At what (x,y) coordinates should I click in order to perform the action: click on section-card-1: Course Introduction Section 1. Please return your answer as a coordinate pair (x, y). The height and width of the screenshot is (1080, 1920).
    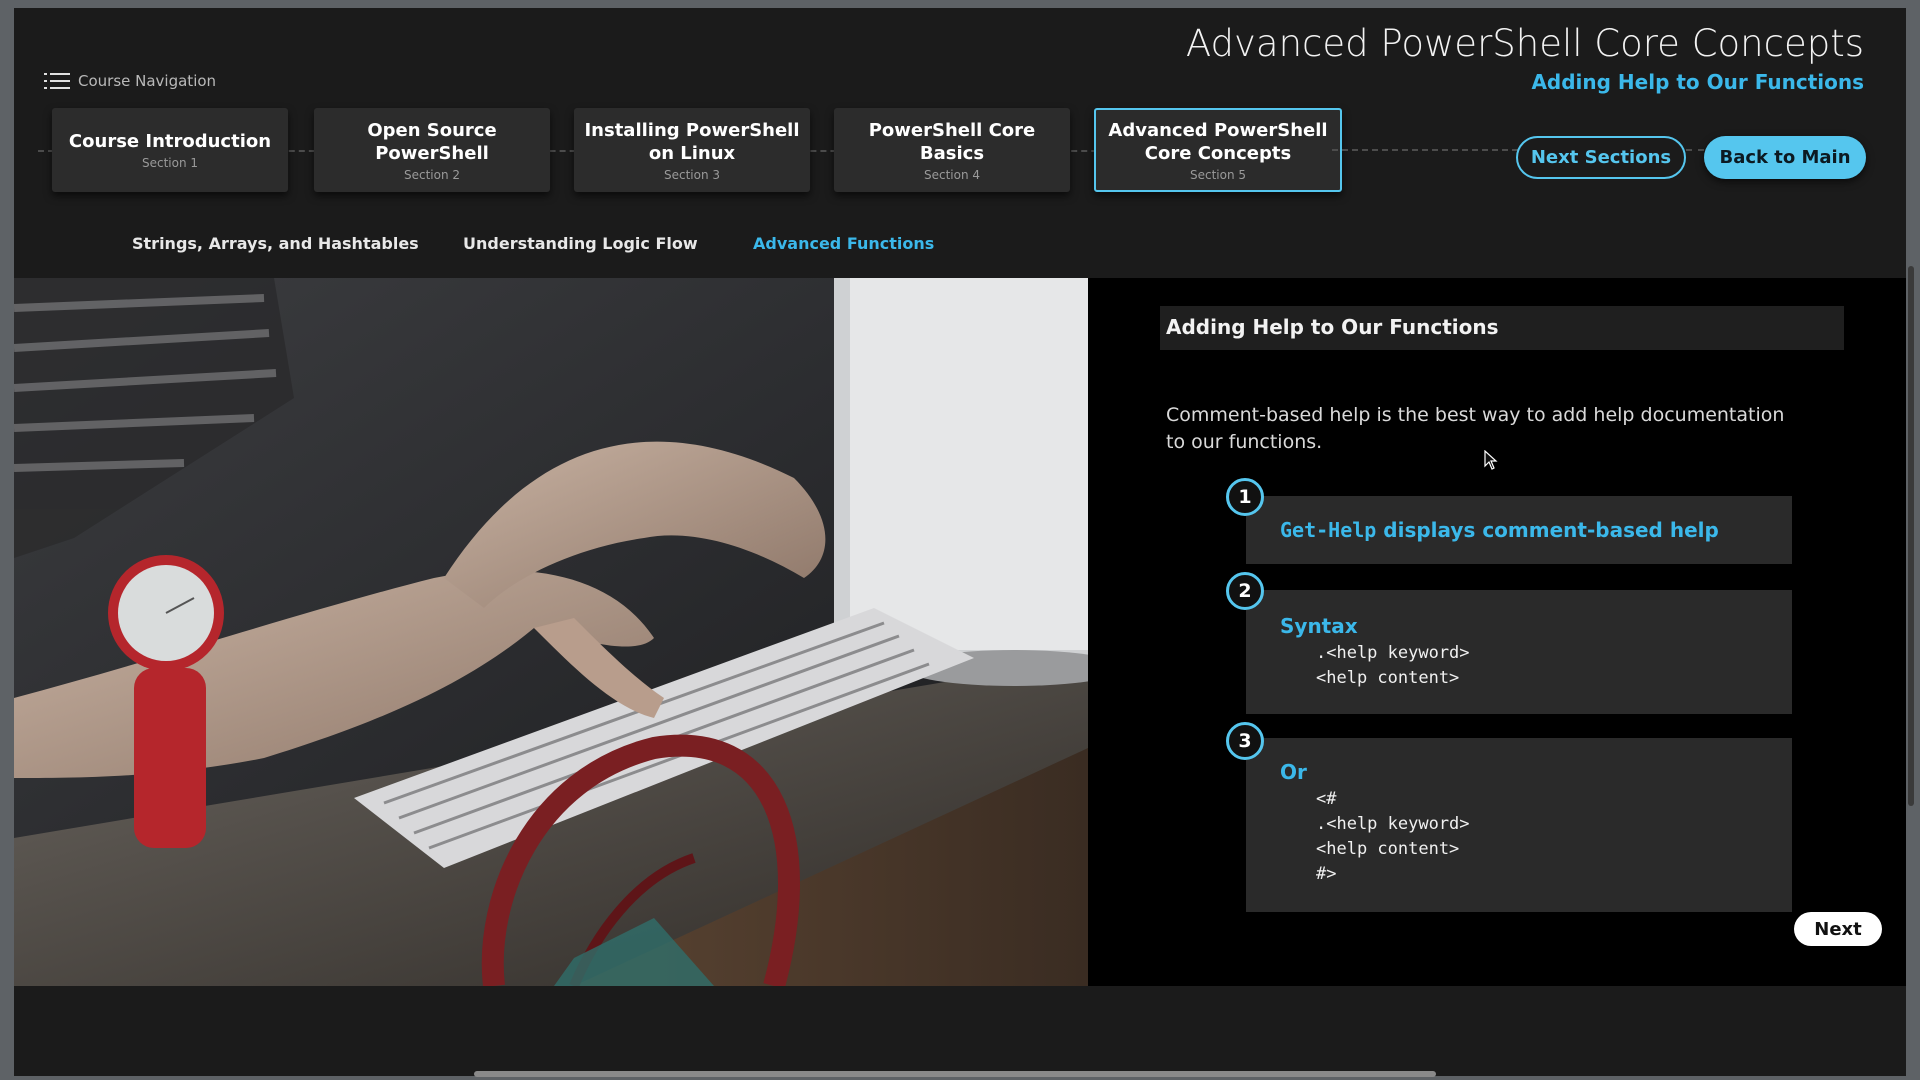
    Looking at the image, I should click on (170, 150).